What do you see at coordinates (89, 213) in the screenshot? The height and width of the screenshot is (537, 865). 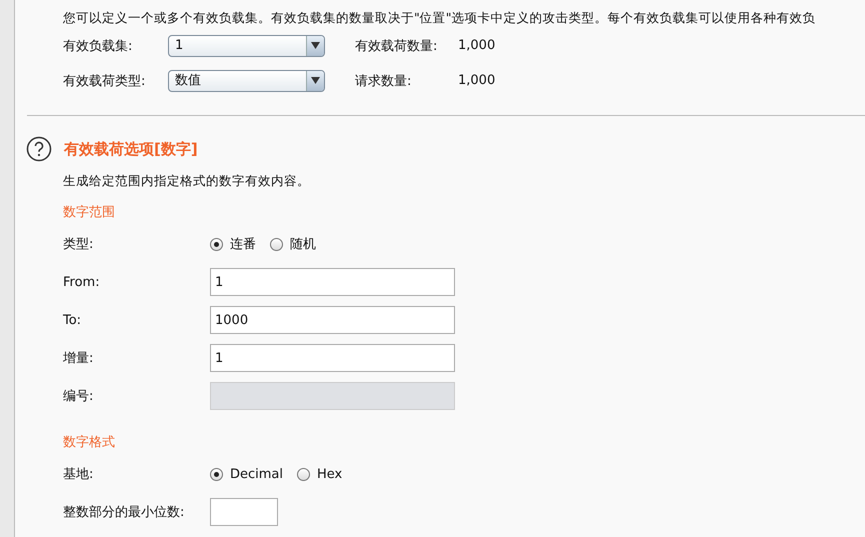 I see `subsection-heading: 数字范围` at bounding box center [89, 213].